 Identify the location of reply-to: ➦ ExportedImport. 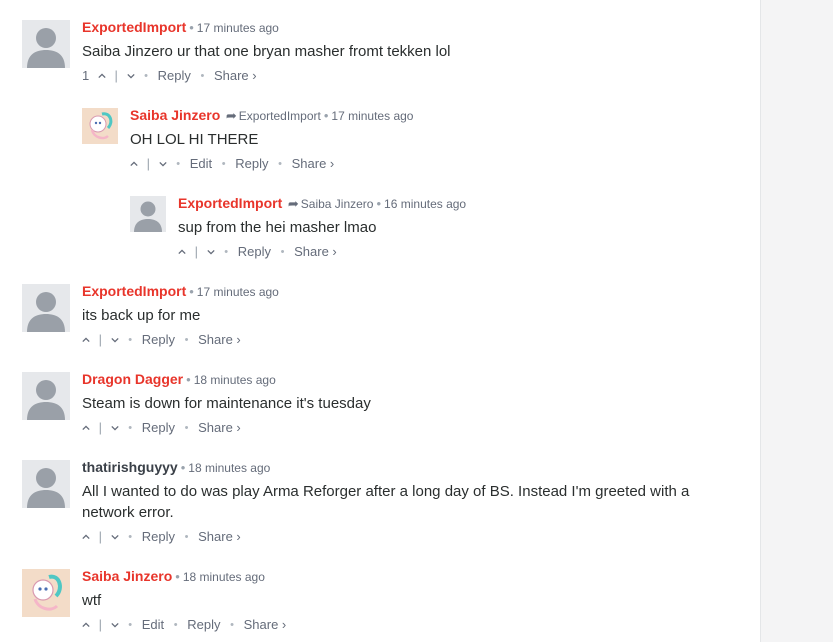
(272, 115).